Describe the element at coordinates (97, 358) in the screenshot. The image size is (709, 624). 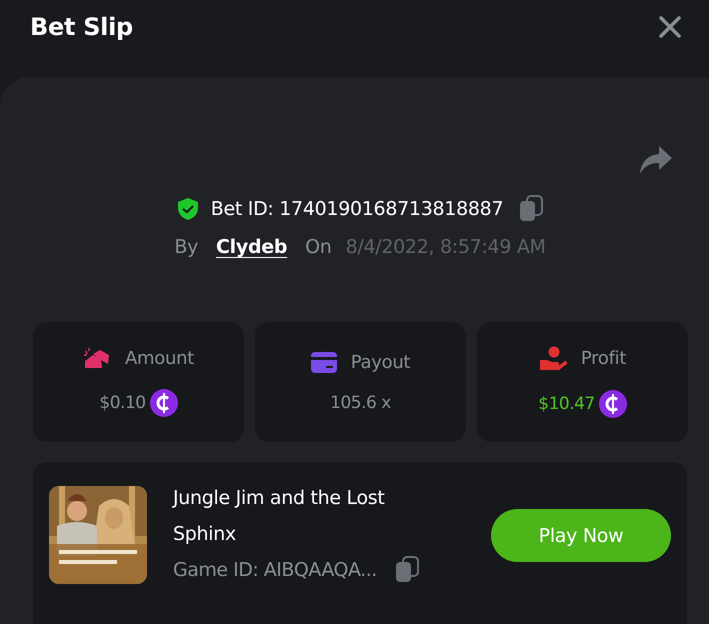
I see `ingots-icon` at that location.